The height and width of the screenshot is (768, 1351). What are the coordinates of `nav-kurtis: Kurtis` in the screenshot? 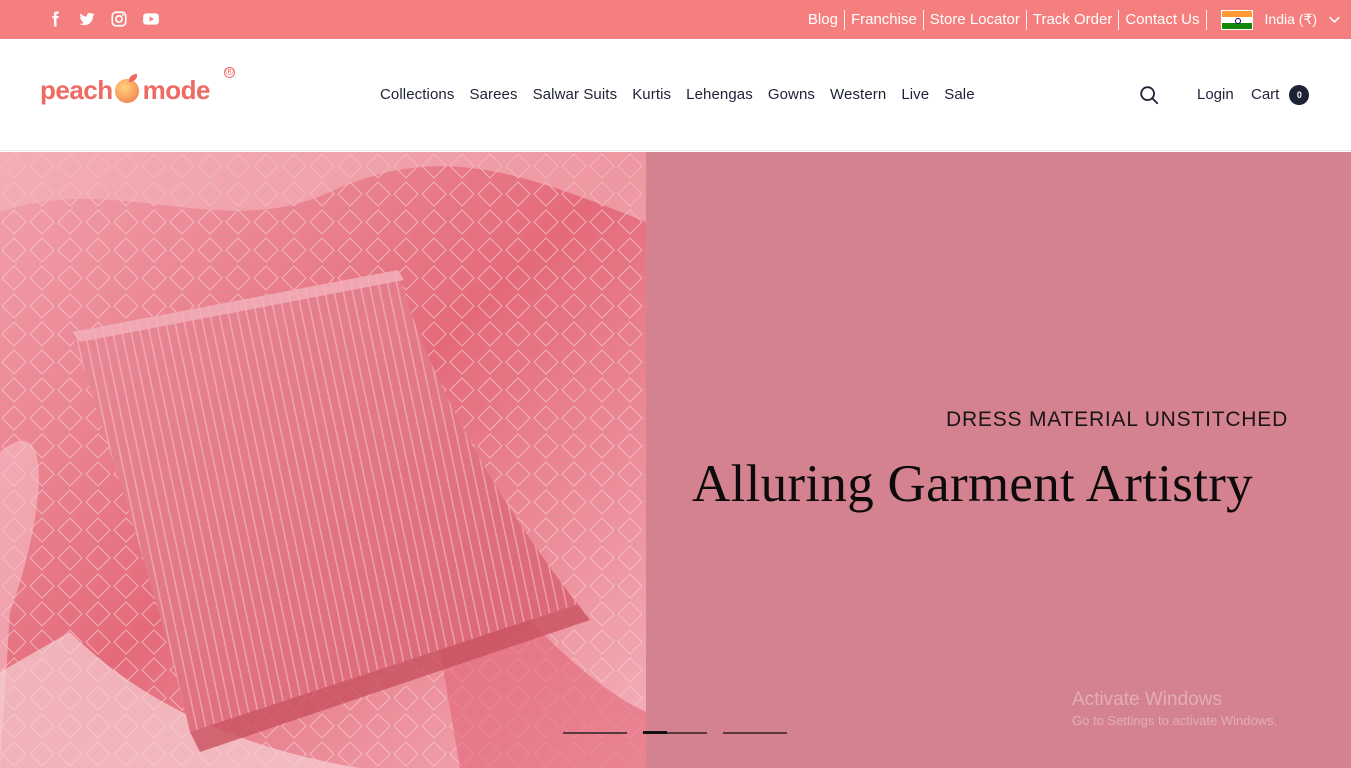 It's located at (651, 95).